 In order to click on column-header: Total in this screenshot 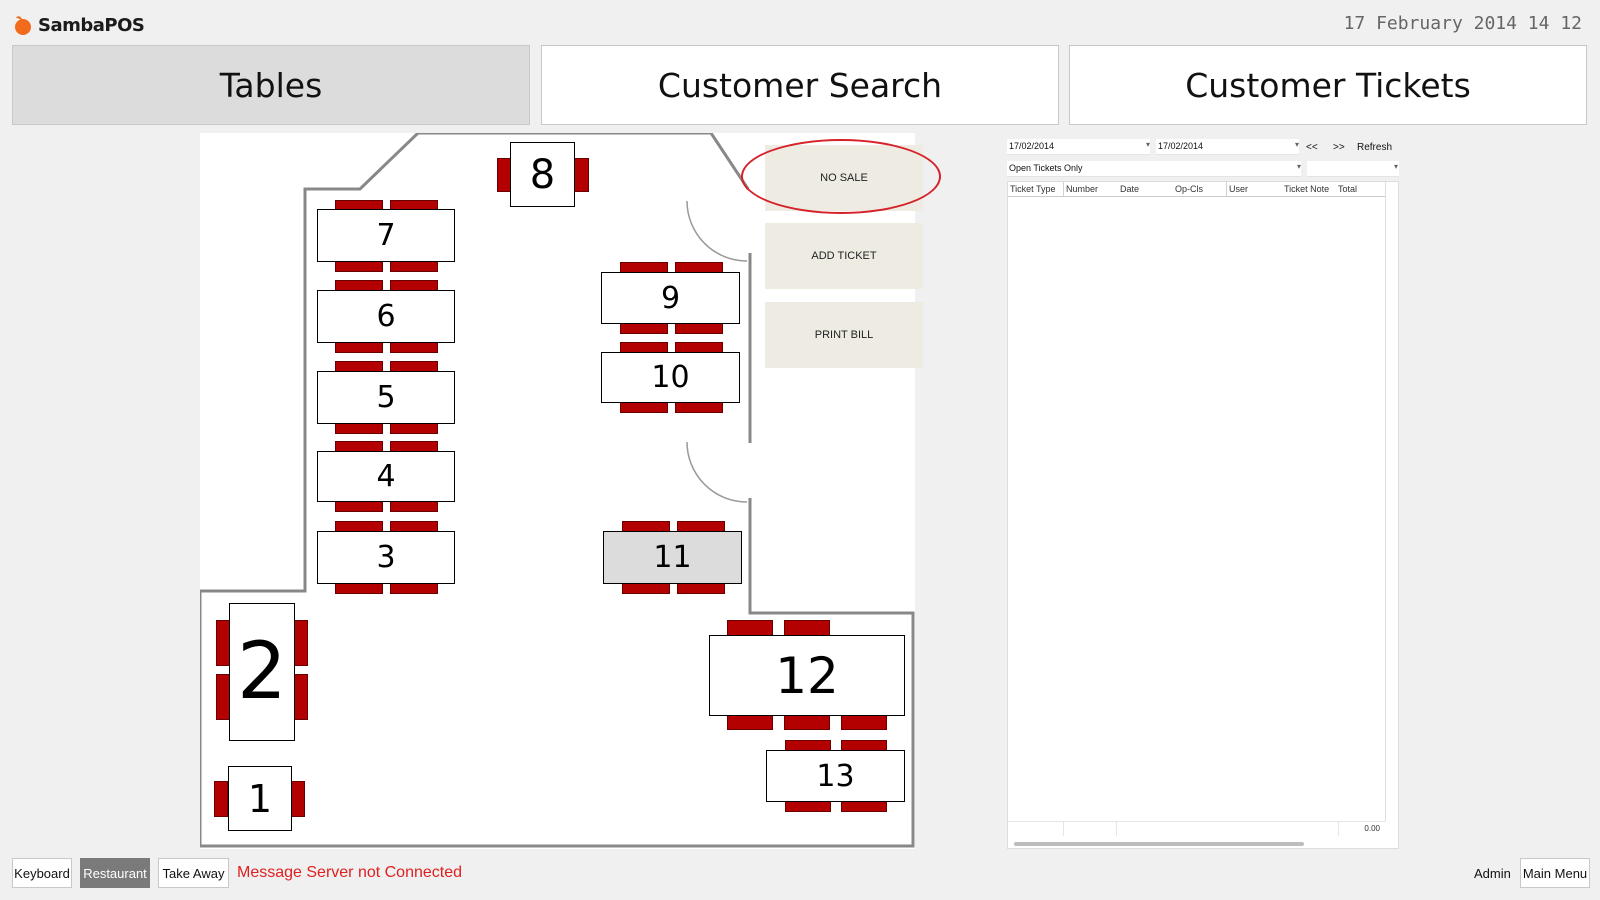, I will do `click(1347, 189)`.